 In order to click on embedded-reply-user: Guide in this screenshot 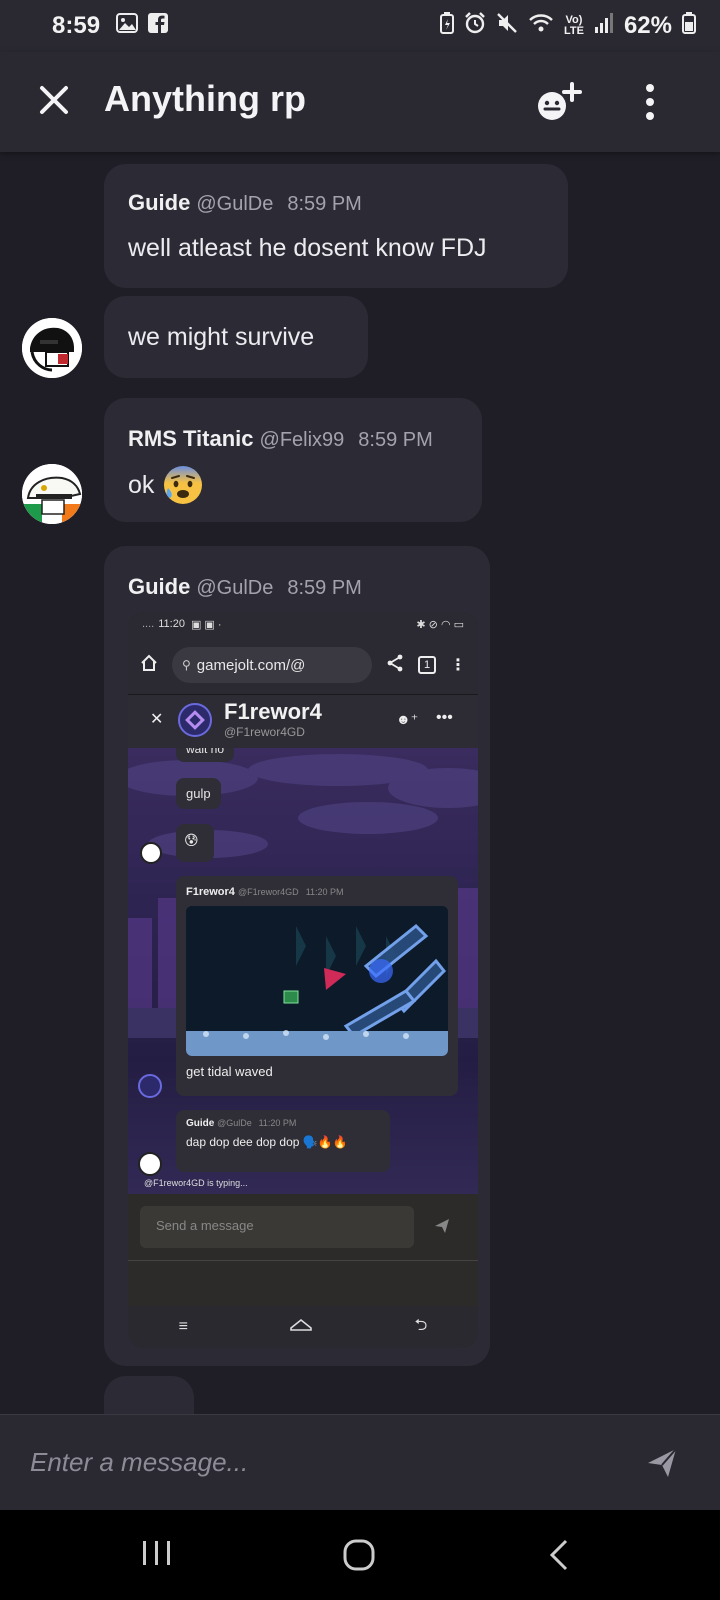, I will do `click(200, 1123)`.